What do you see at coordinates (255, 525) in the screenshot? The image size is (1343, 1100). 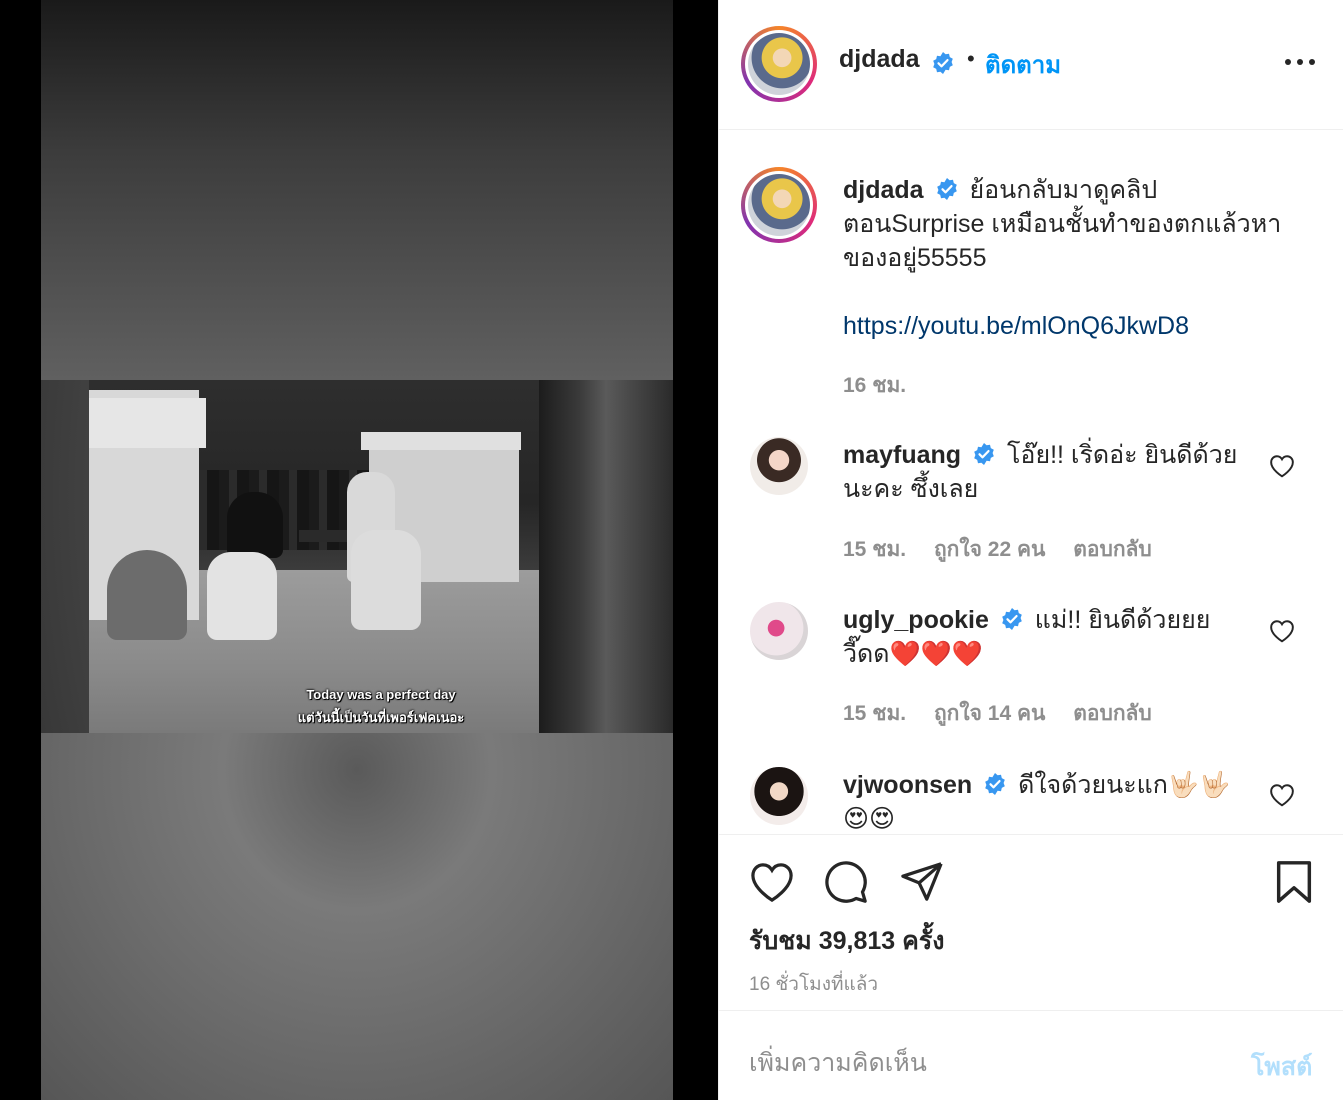 I see `person` at bounding box center [255, 525].